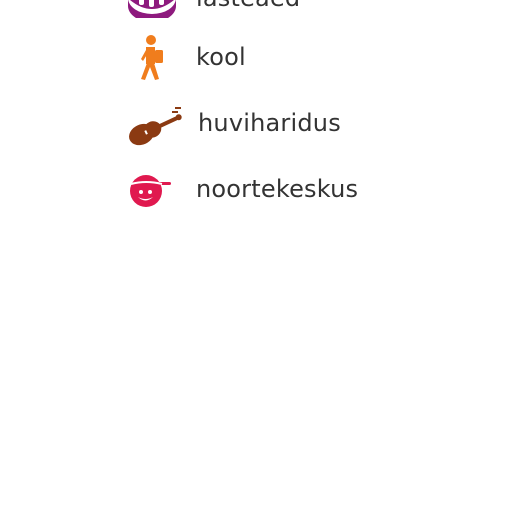 The image size is (513, 513). Describe the element at coordinates (248, 6) in the screenshot. I see `legend-label: lasteaed` at that location.